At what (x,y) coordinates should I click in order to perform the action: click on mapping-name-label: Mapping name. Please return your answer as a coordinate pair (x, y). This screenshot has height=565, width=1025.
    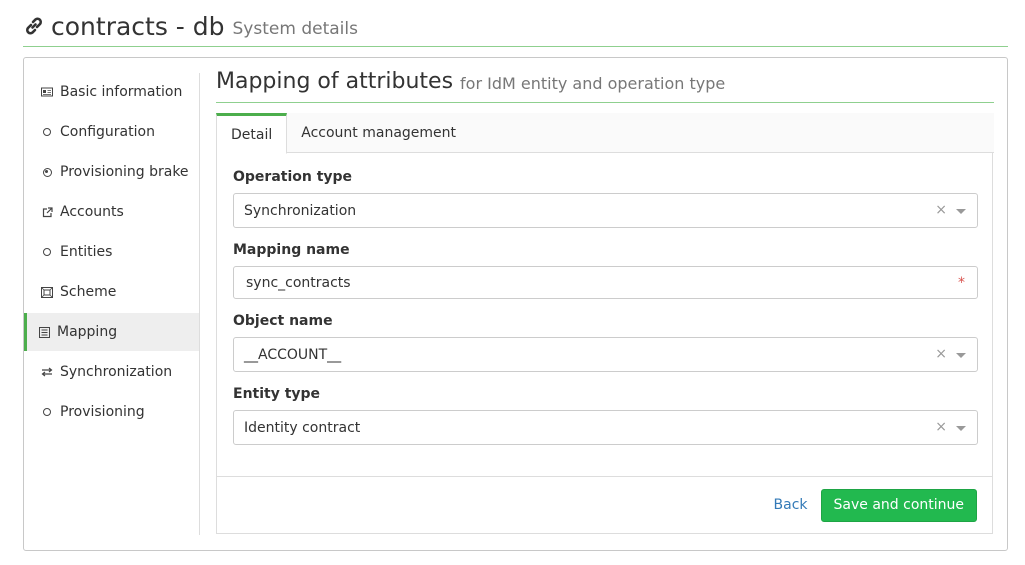
    Looking at the image, I should click on (291, 250).